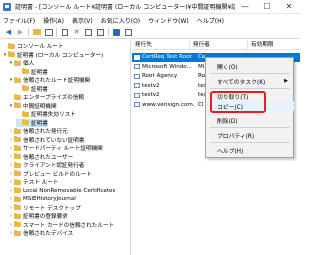 The width and height of the screenshot is (320, 255). I want to click on tree-node-preview-build-roots: › プレビュー ビルドのルート, so click(50, 174).